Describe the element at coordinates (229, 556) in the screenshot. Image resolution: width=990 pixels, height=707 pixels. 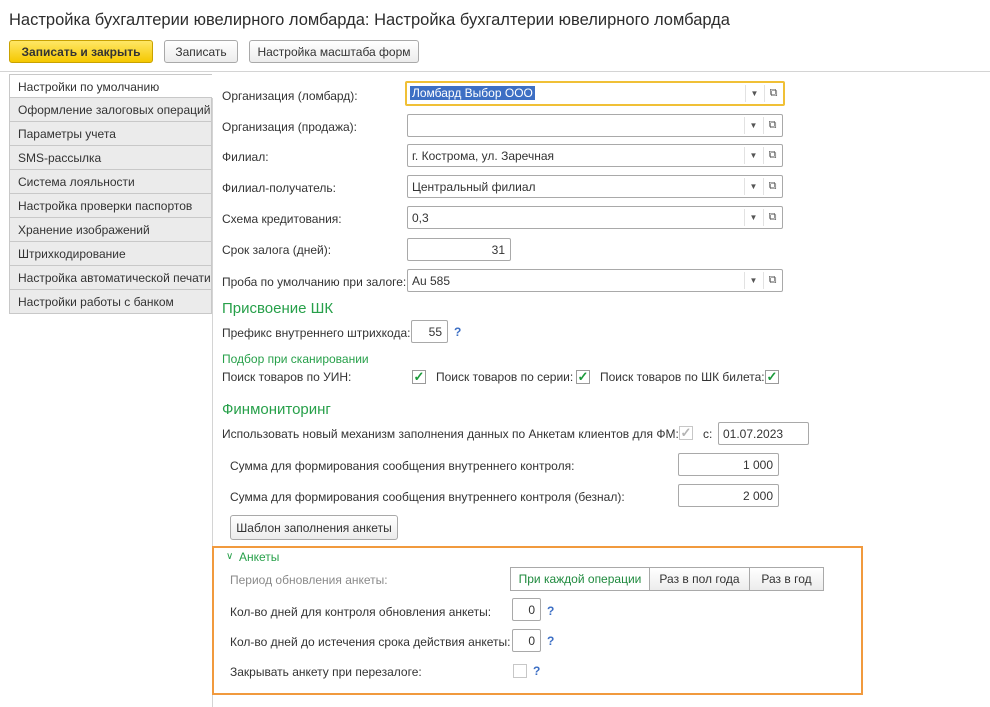
I see `chevron-down-icon: ∨` at that location.